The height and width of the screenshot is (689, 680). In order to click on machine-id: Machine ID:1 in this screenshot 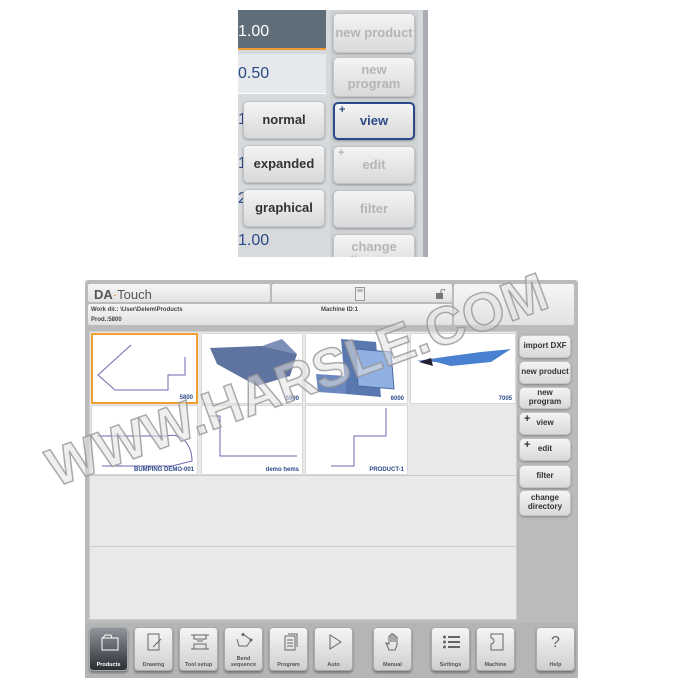, I will do `click(340, 310)`.